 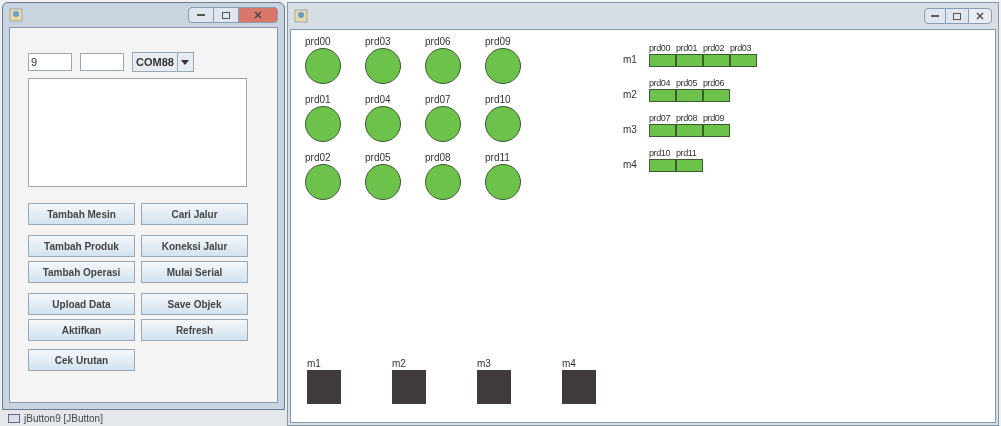 What do you see at coordinates (660, 48) in the screenshot?
I see `job-label: prd00` at bounding box center [660, 48].